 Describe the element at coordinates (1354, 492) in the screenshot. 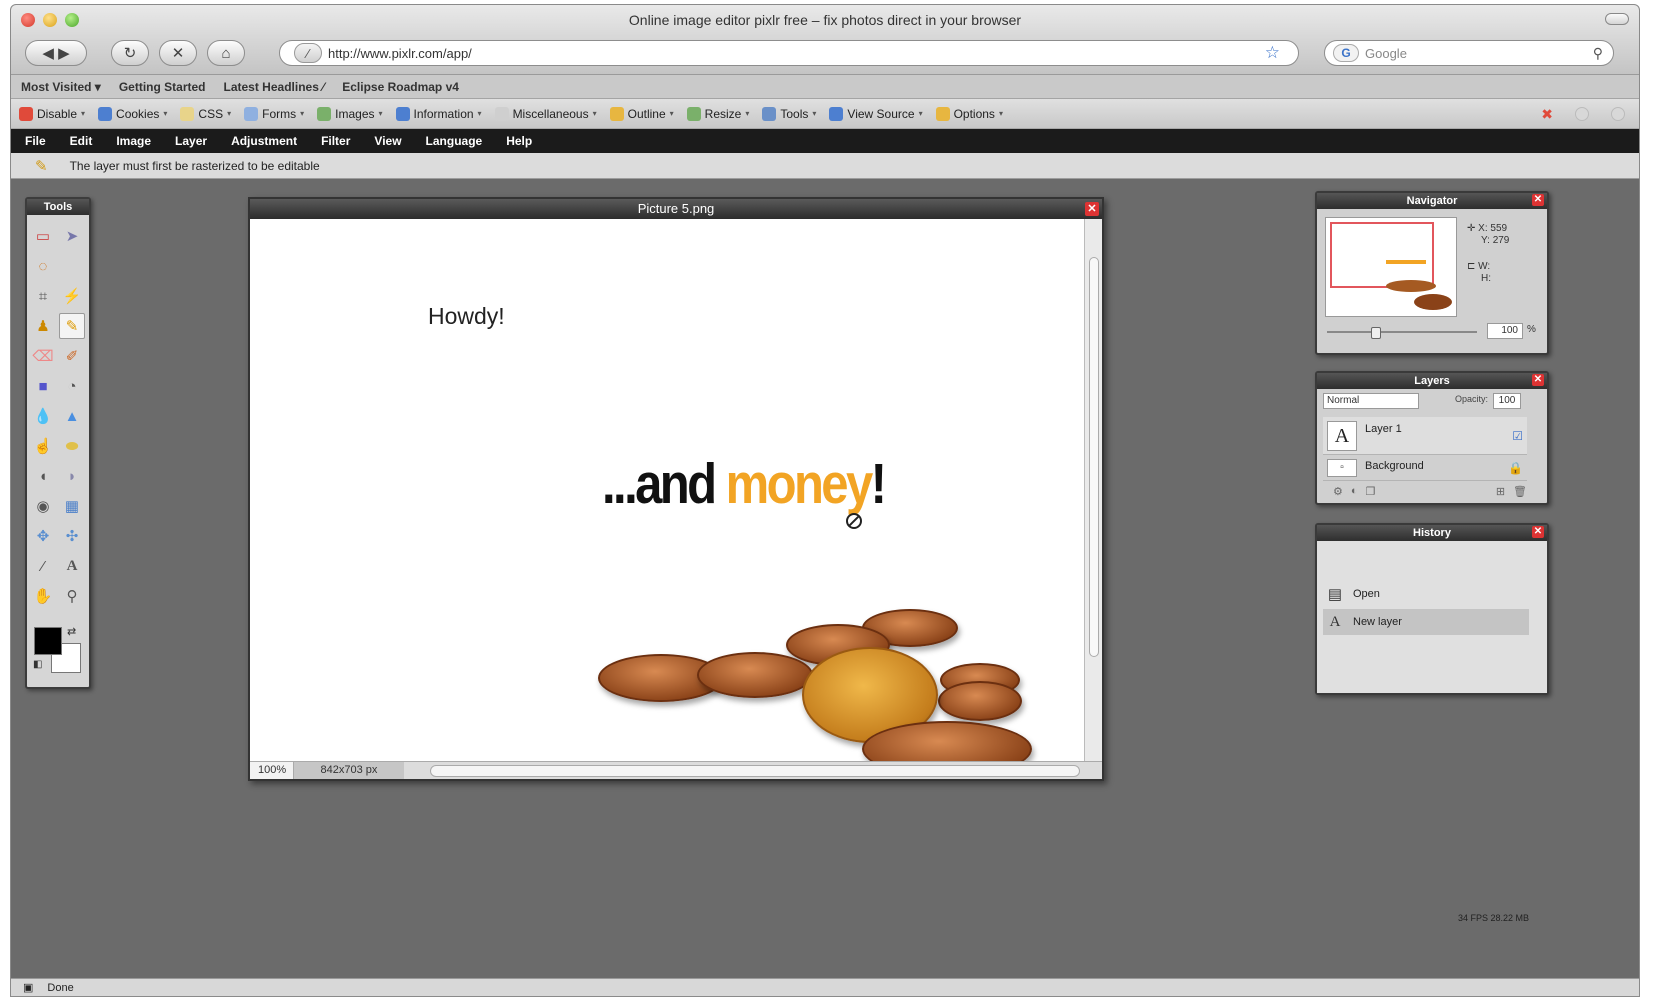

I see `layer-mask-icon: ◐` at that location.